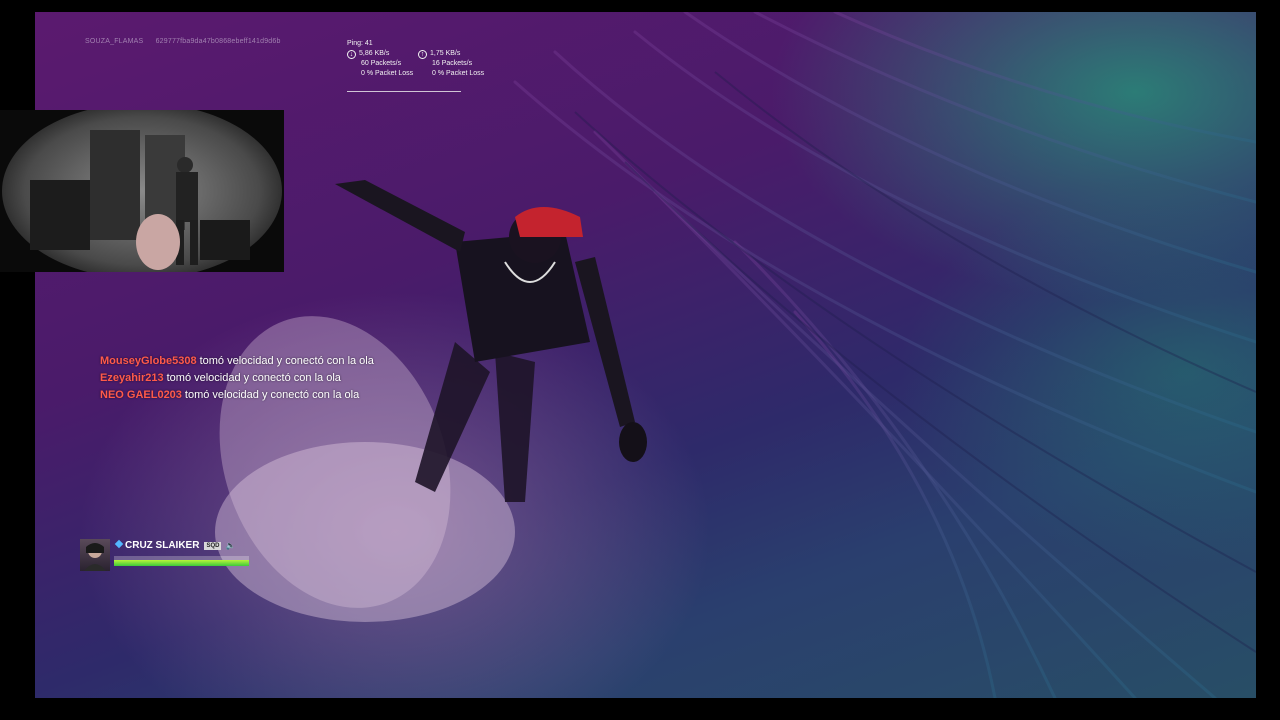 This screenshot has height=720, width=1280. I want to click on upload-rate: 1,75 KB/s, so click(445, 53).